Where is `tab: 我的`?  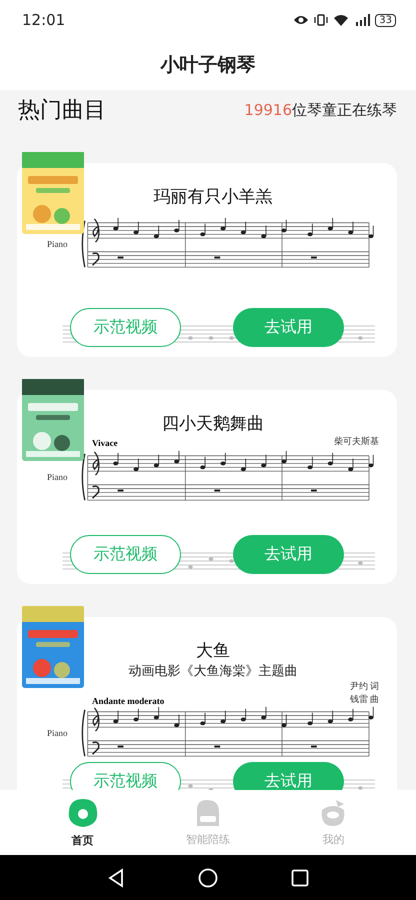 tab: 我的 is located at coordinates (333, 822).